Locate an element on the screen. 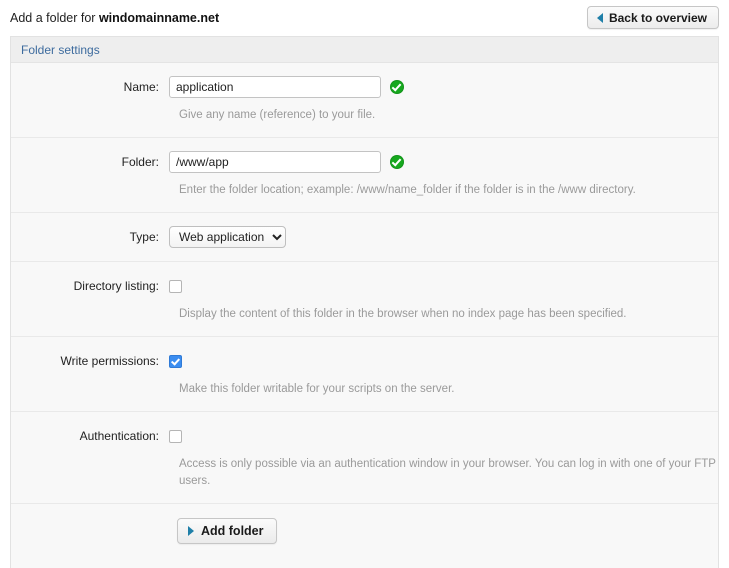 This screenshot has width=729, height=568. name-input is located at coordinates (275, 87).